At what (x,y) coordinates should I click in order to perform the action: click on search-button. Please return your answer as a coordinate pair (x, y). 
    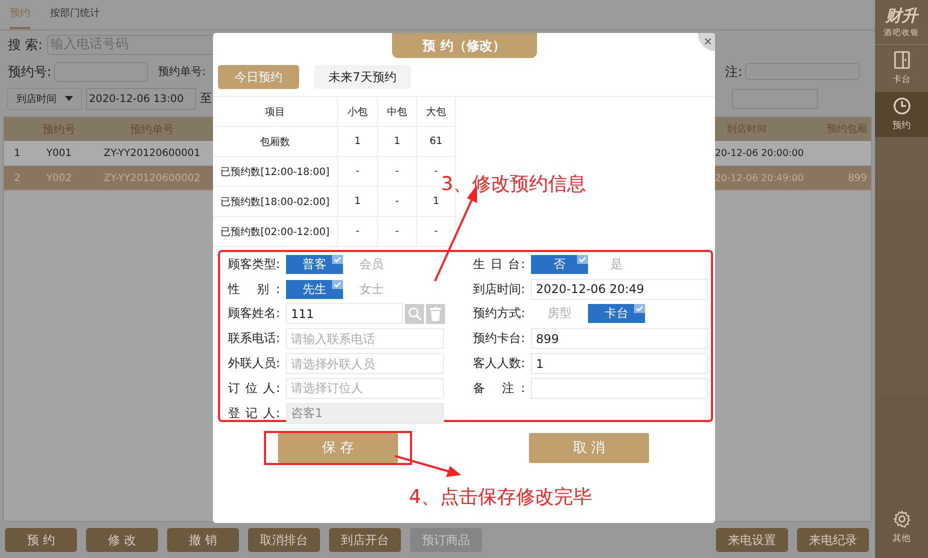
    Looking at the image, I should click on (414, 314).